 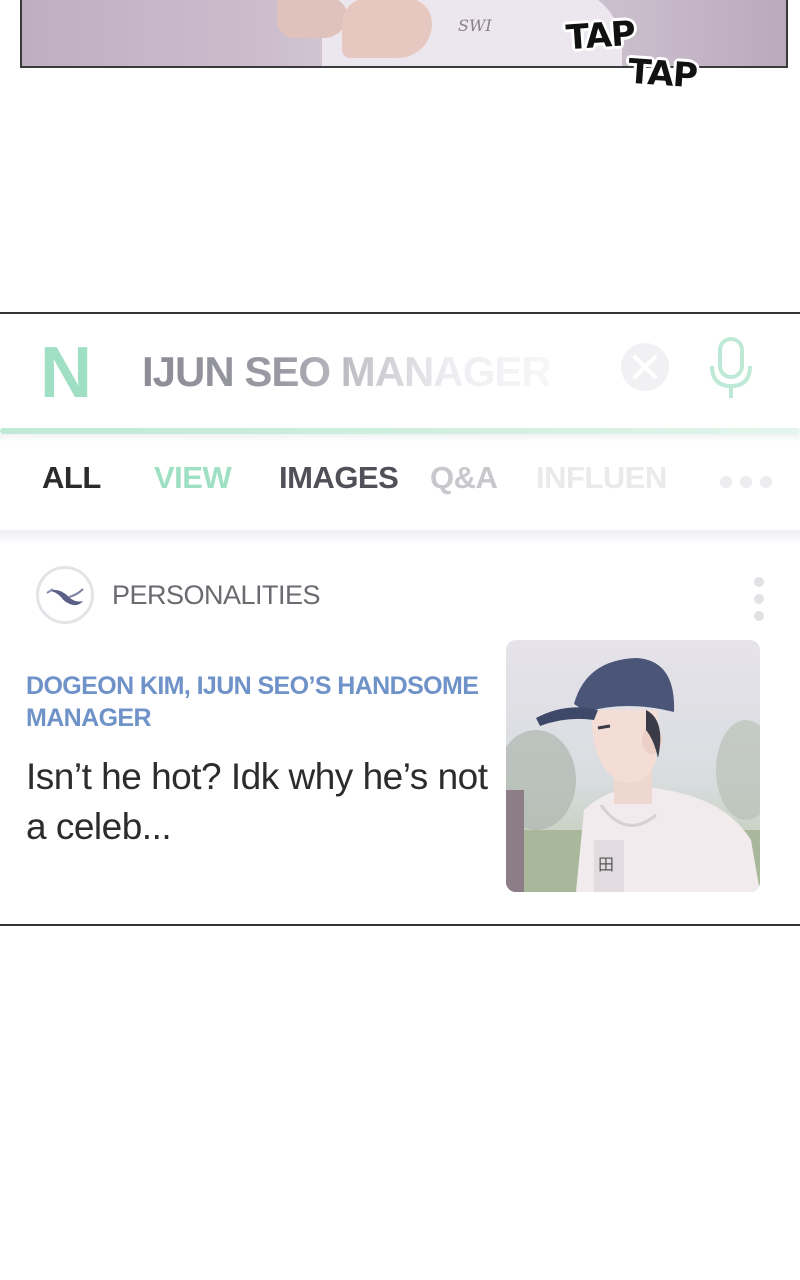 What do you see at coordinates (312, 19) in the screenshot?
I see `hand-illustration-left` at bounding box center [312, 19].